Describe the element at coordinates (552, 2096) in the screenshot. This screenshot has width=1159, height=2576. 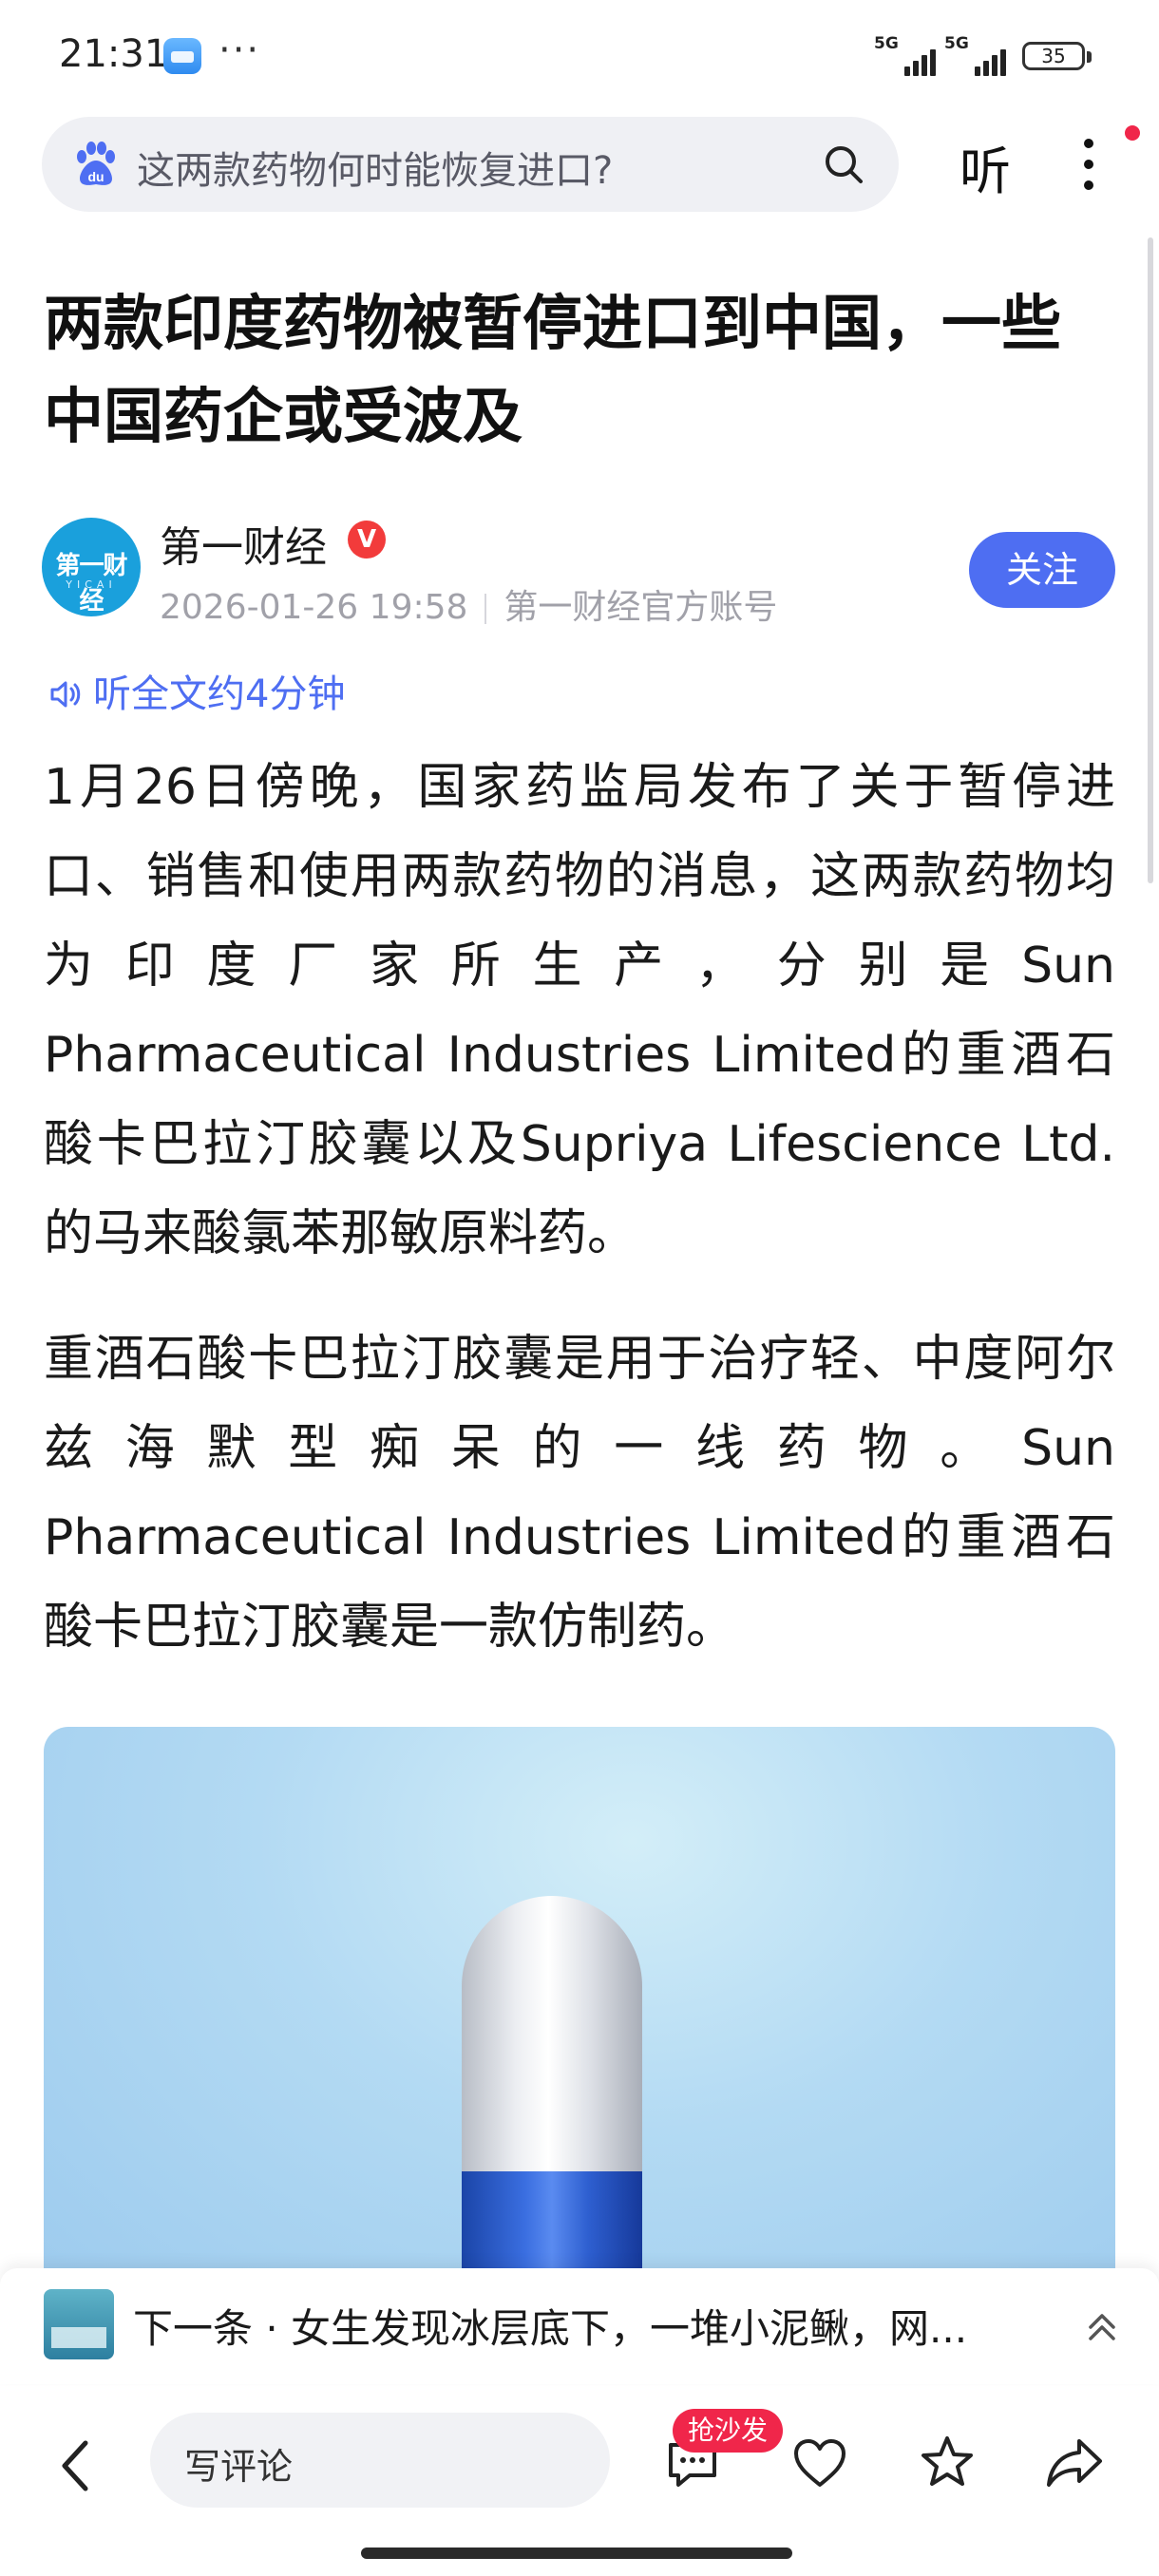
I see `capsule-illustration` at that location.